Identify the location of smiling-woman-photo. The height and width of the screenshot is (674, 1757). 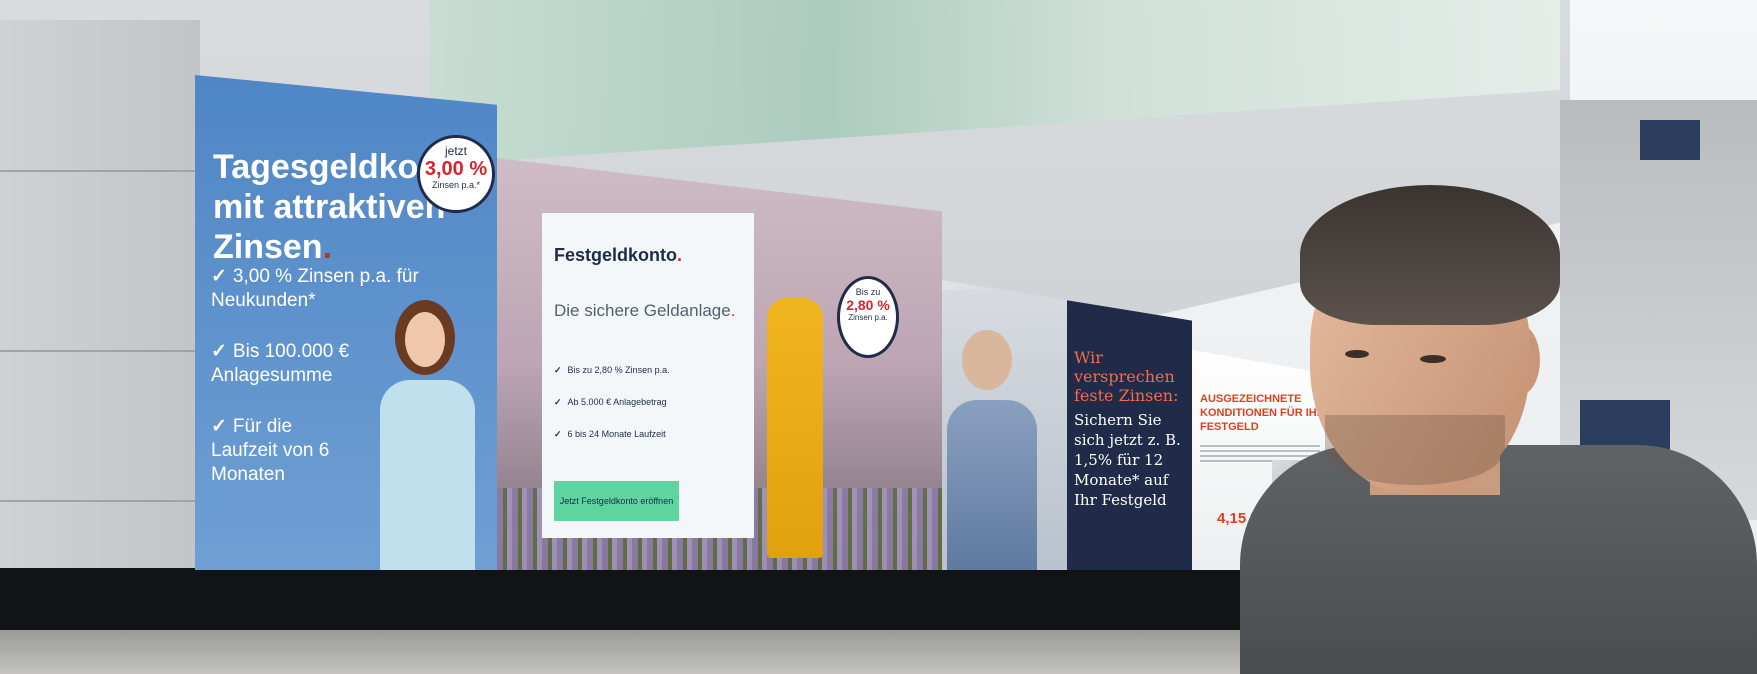
(425, 430).